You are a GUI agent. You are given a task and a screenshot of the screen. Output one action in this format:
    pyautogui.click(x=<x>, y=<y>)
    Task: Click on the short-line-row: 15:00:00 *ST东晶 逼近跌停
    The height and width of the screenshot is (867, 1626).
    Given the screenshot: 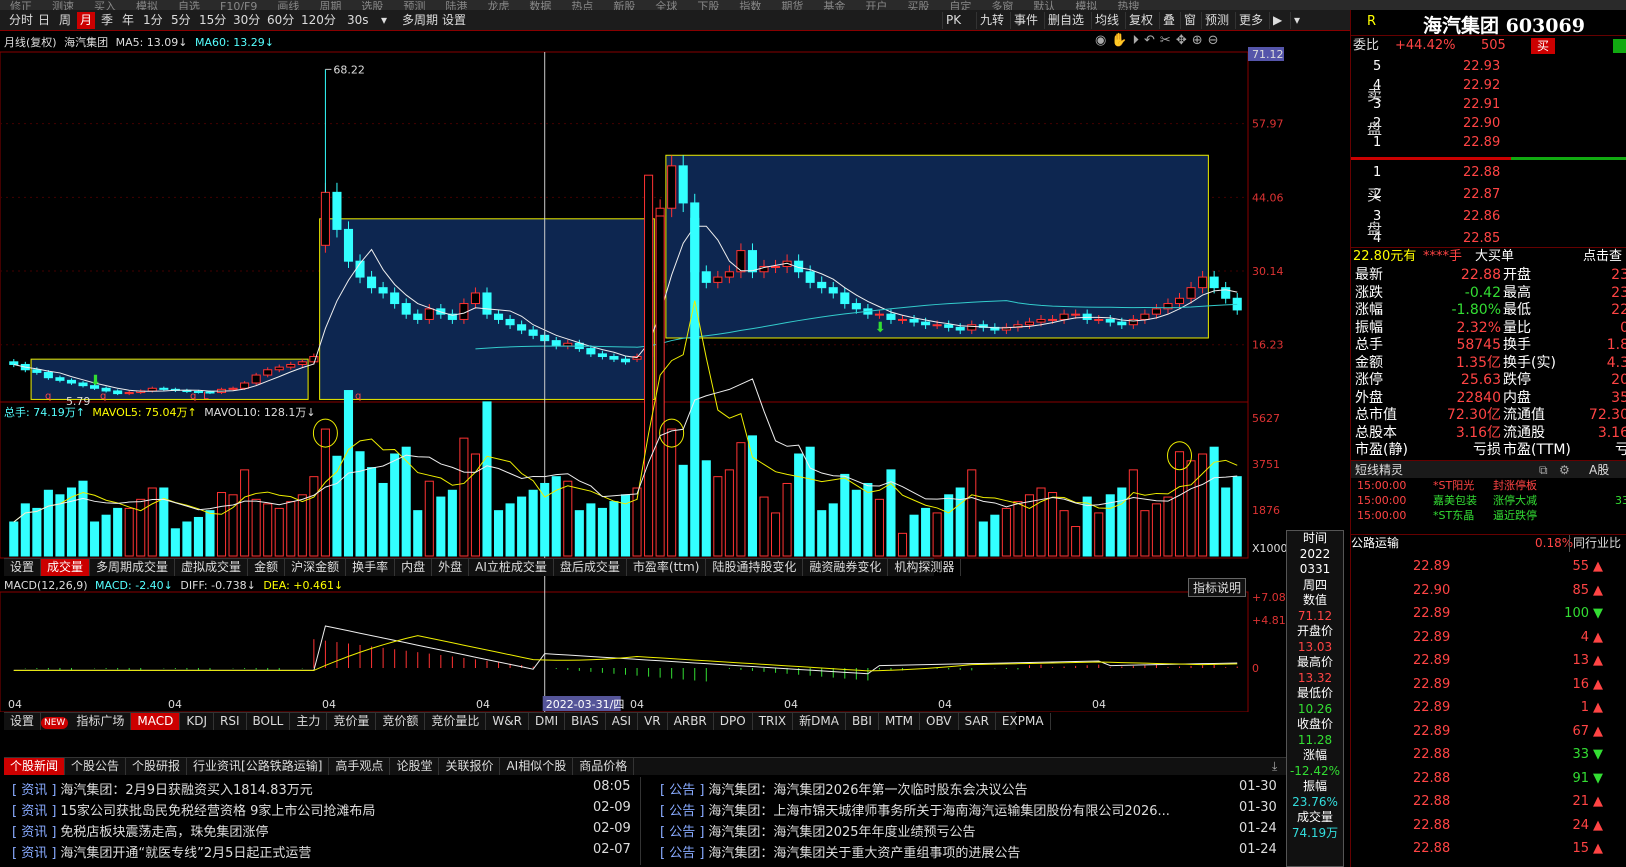 What is the action you would take?
    pyautogui.click(x=1489, y=515)
    